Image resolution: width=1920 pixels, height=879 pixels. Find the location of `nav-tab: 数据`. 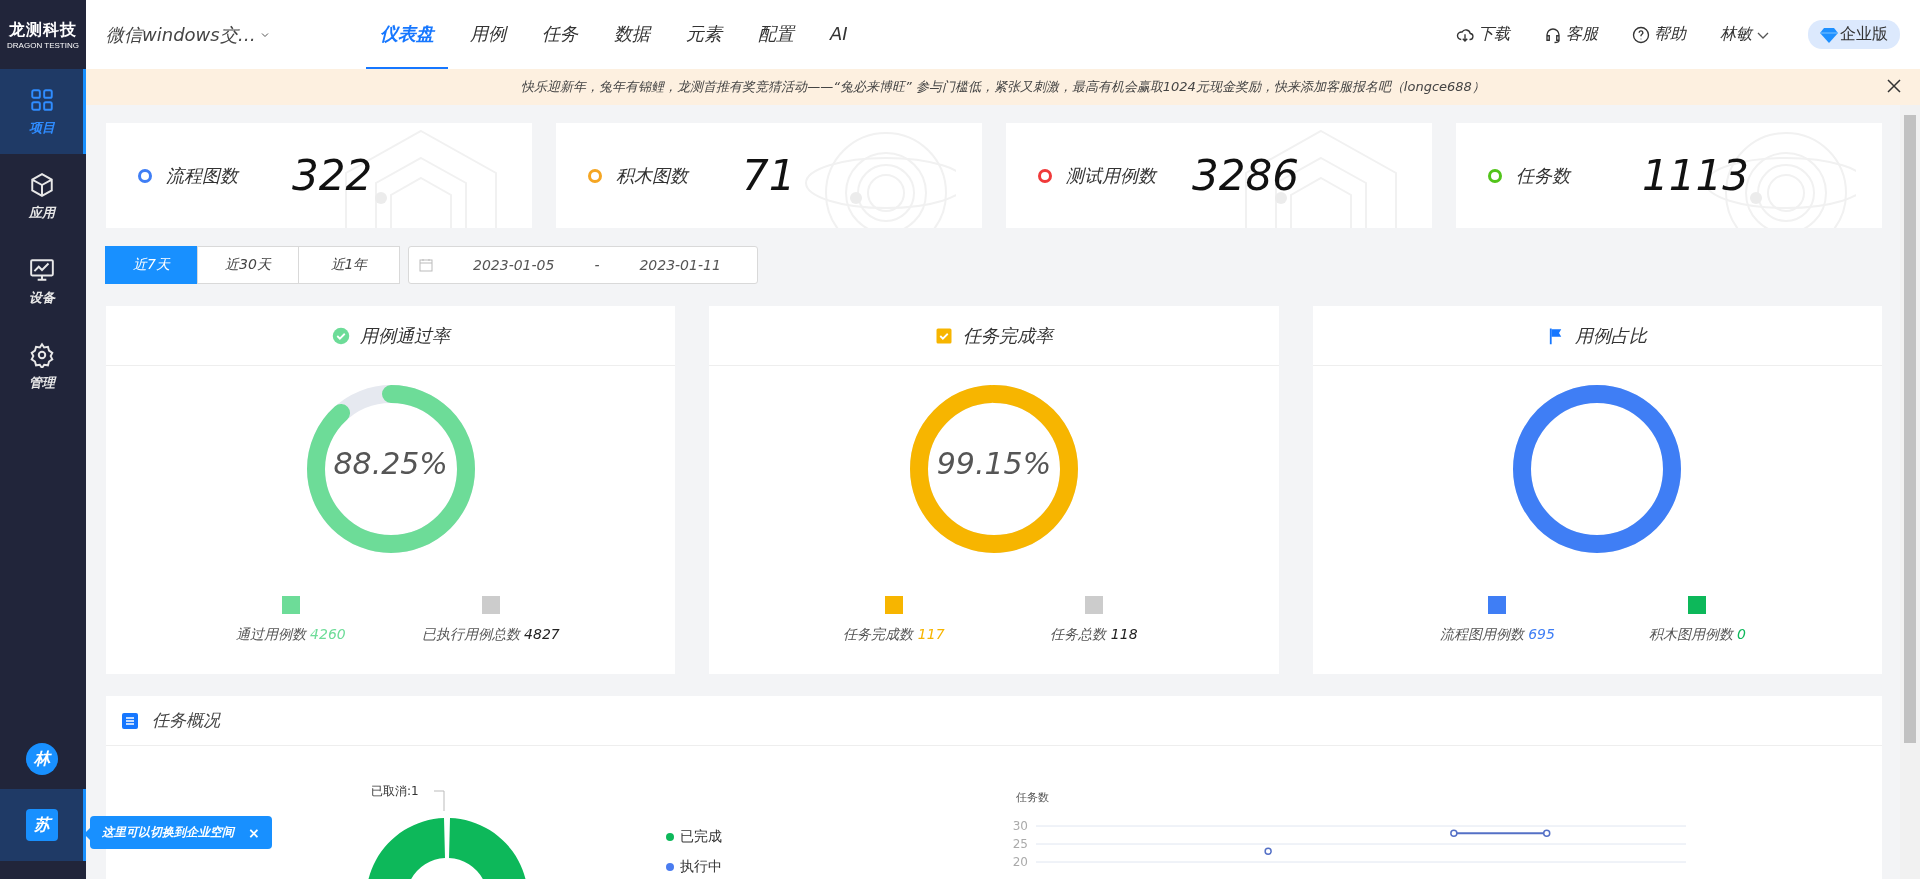

nav-tab: 数据 is located at coordinates (632, 34).